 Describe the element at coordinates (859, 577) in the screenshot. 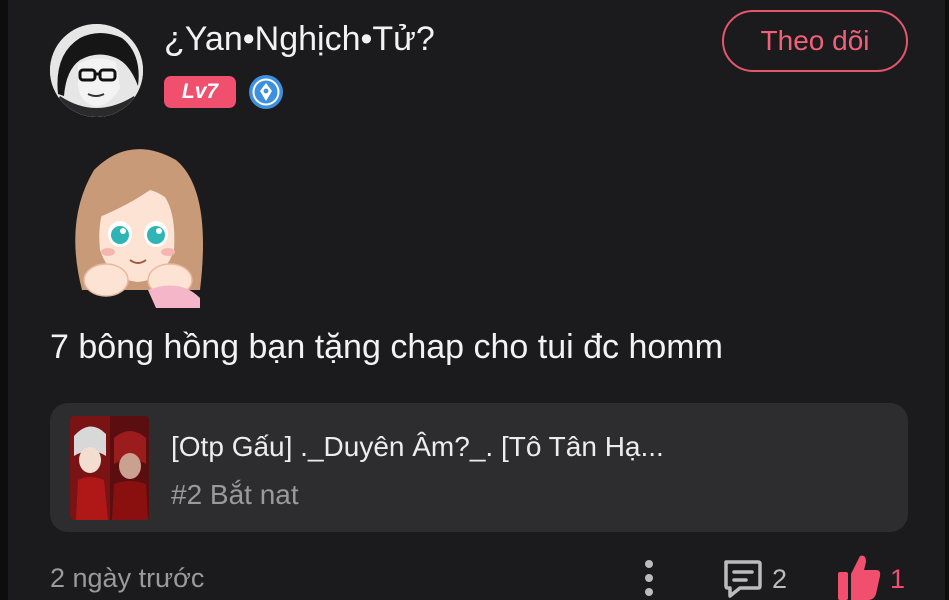

I see `like-icon` at that location.